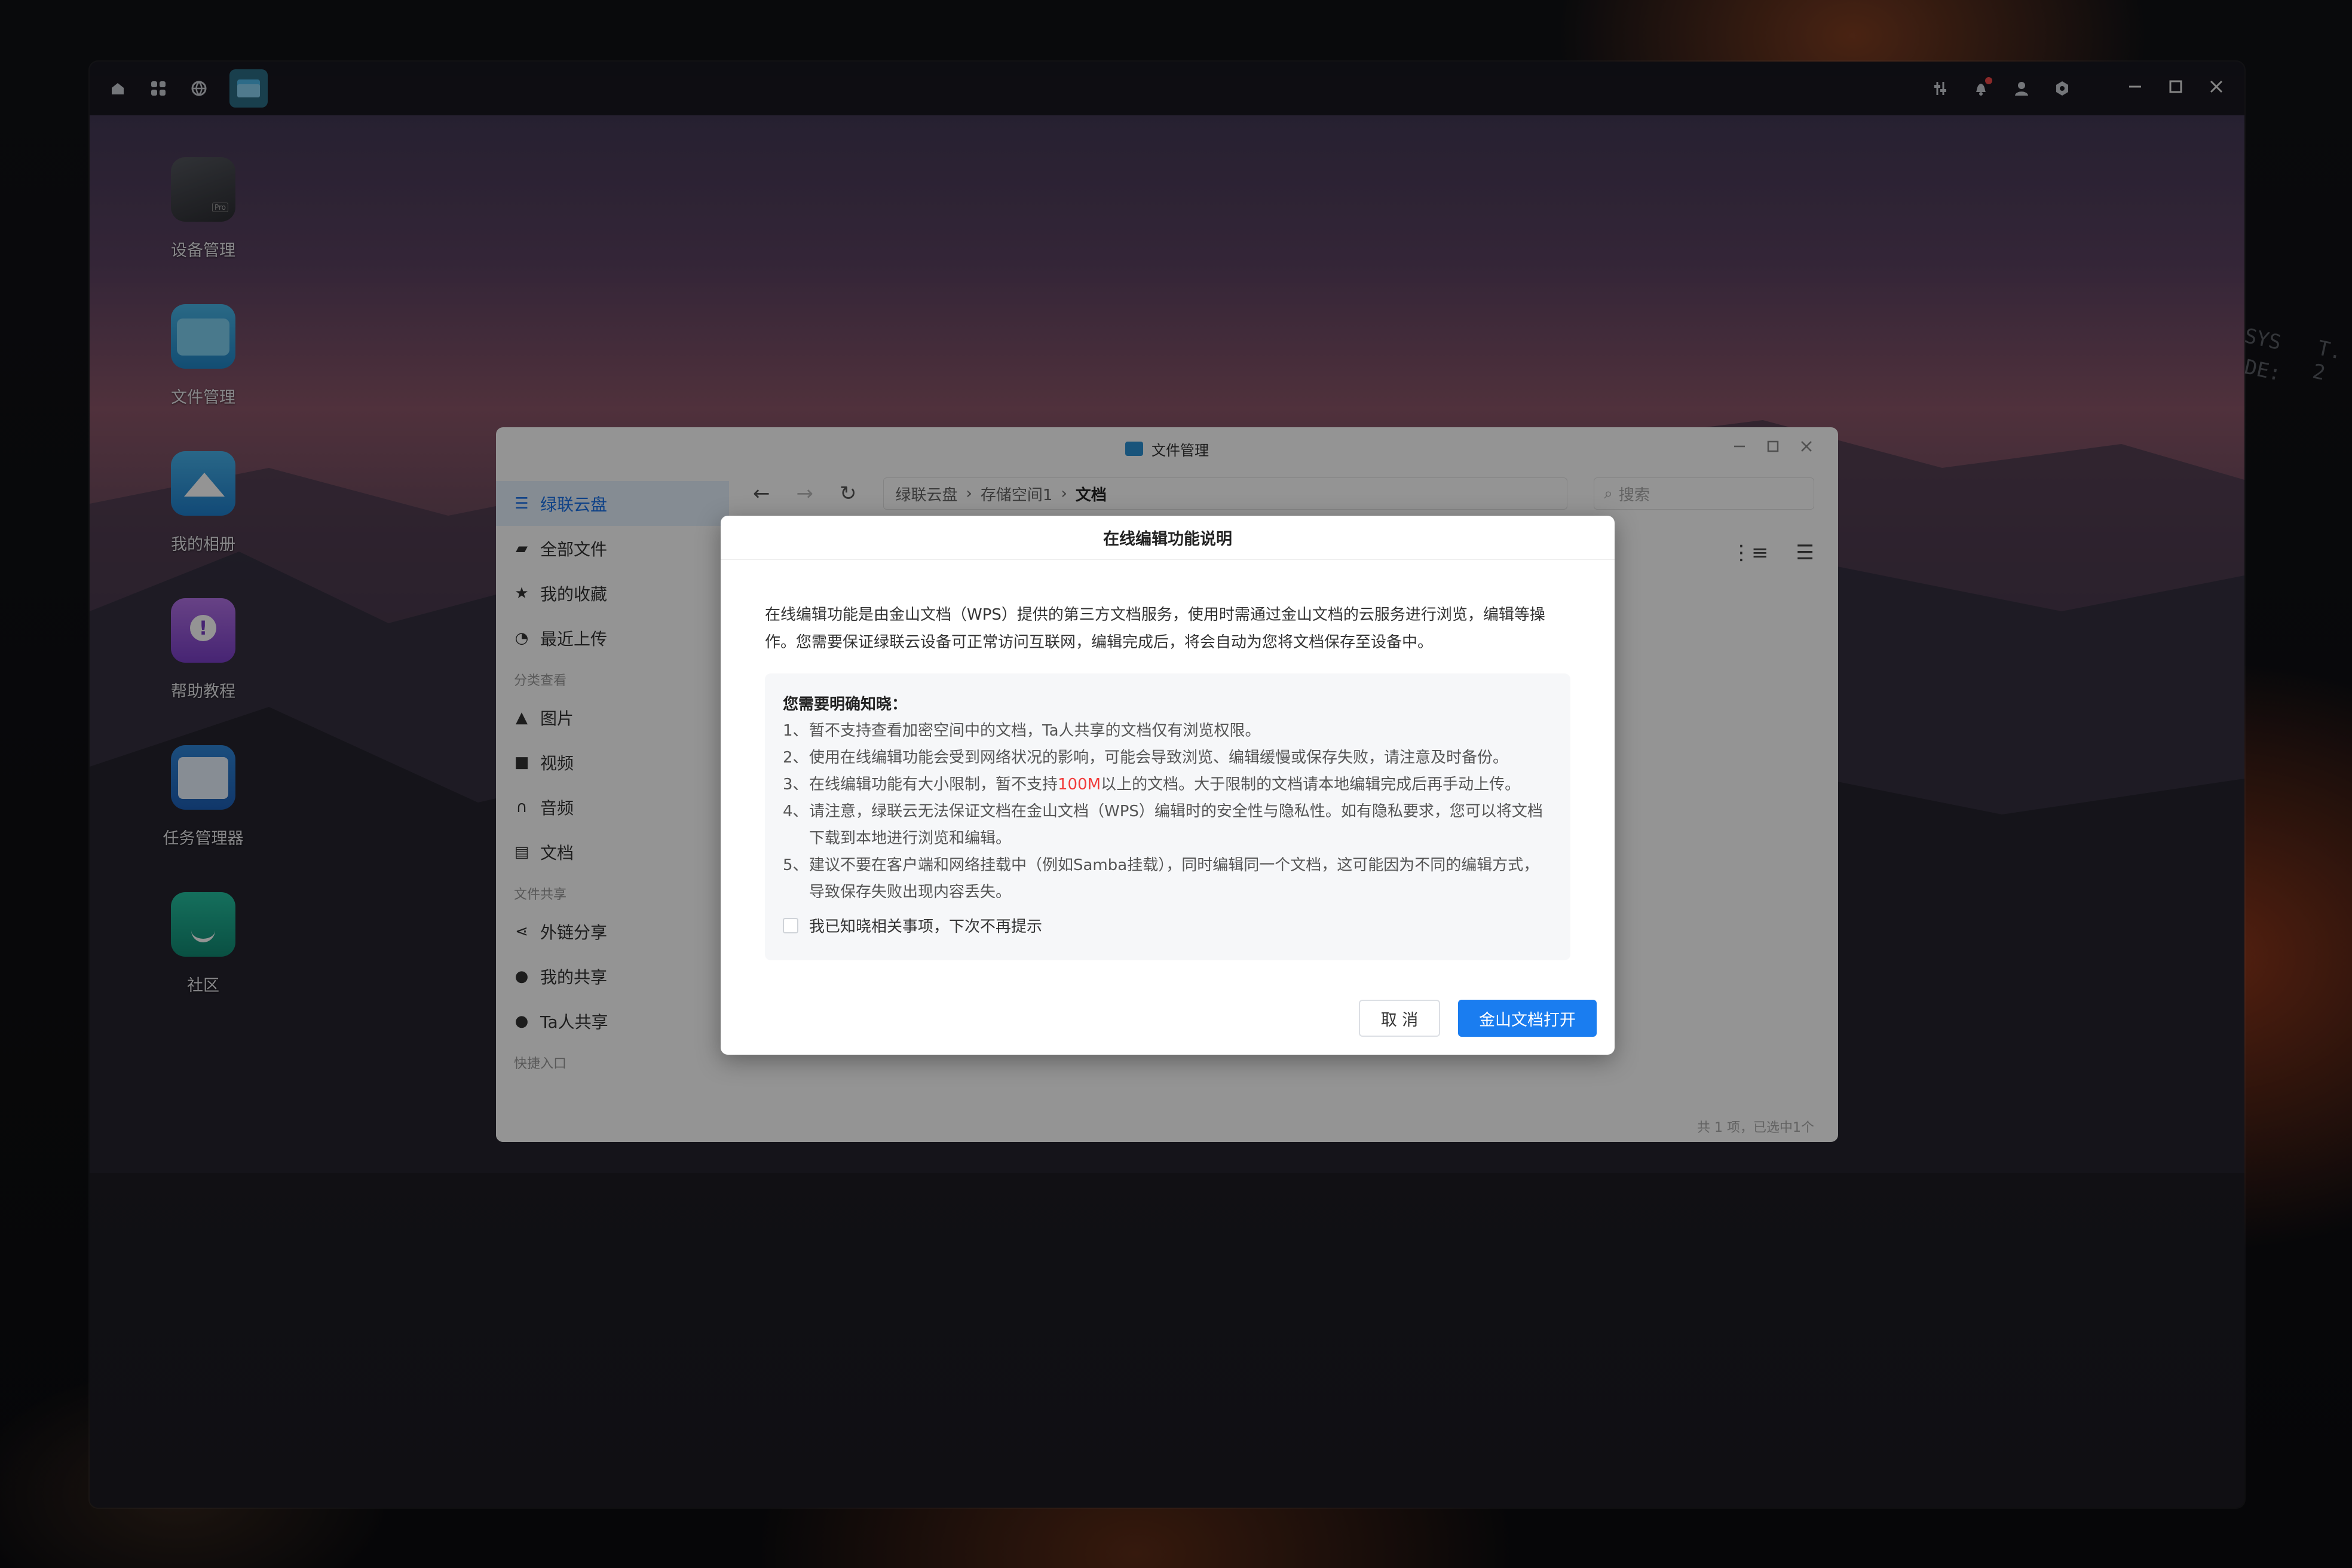 The width and height of the screenshot is (2352, 1568). Describe the element at coordinates (1035, 731) in the screenshot. I see `notice-text: 暂不支持查看加密空间中的文档，Ta人共享的文档仅有浏览权限。` at that location.